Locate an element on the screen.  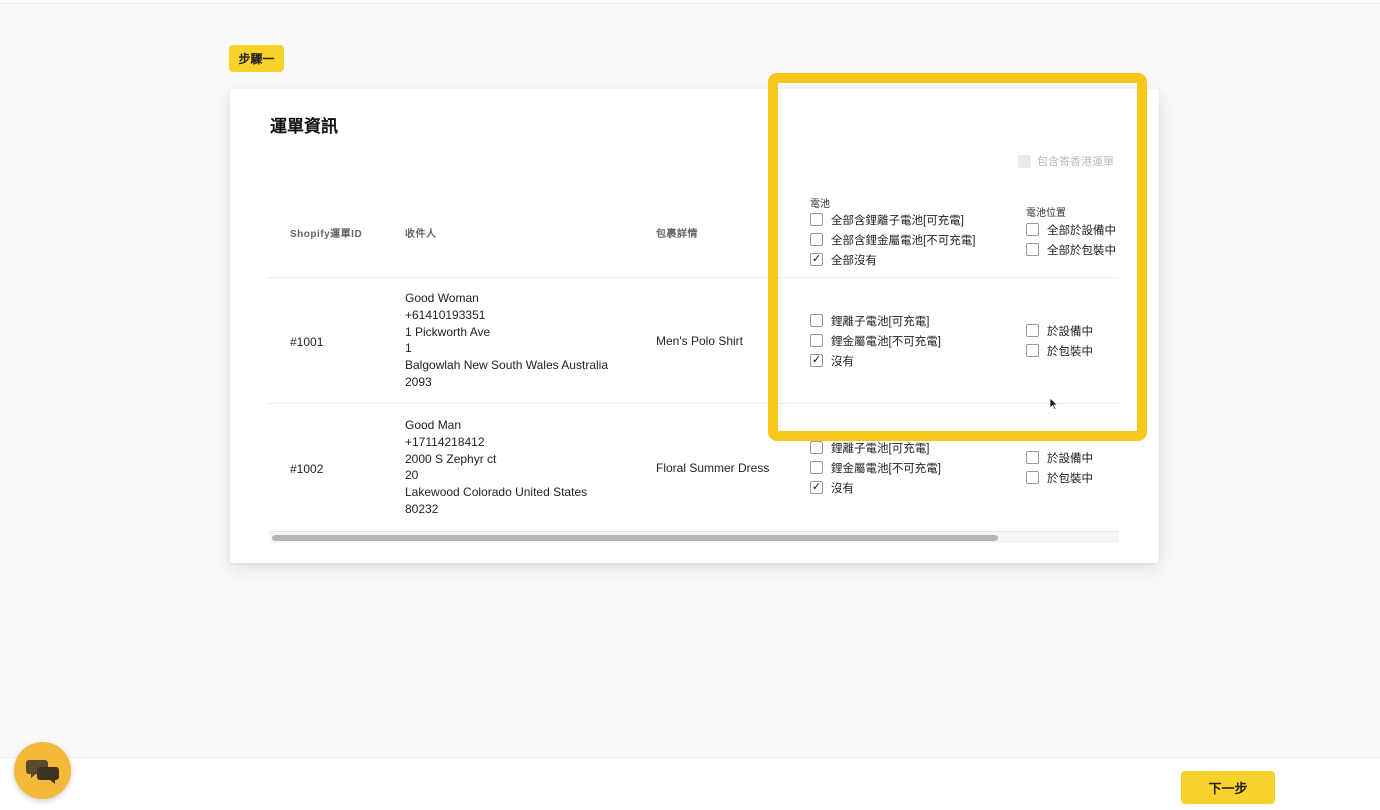
mouse-cursor-icon is located at coordinates (1054, 404).